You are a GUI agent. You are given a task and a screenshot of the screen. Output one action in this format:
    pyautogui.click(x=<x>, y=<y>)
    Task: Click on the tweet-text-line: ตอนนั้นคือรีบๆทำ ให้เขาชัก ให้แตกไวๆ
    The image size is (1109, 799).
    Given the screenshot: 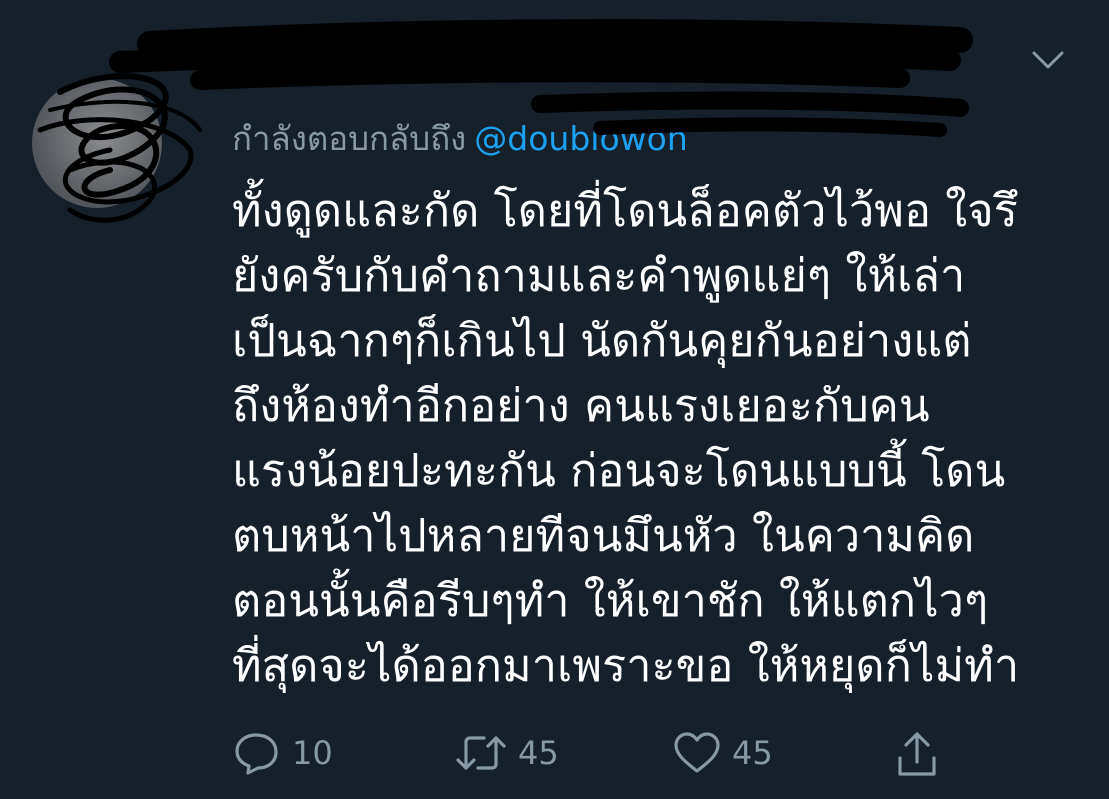 What is the action you would take?
    pyautogui.click(x=610, y=600)
    